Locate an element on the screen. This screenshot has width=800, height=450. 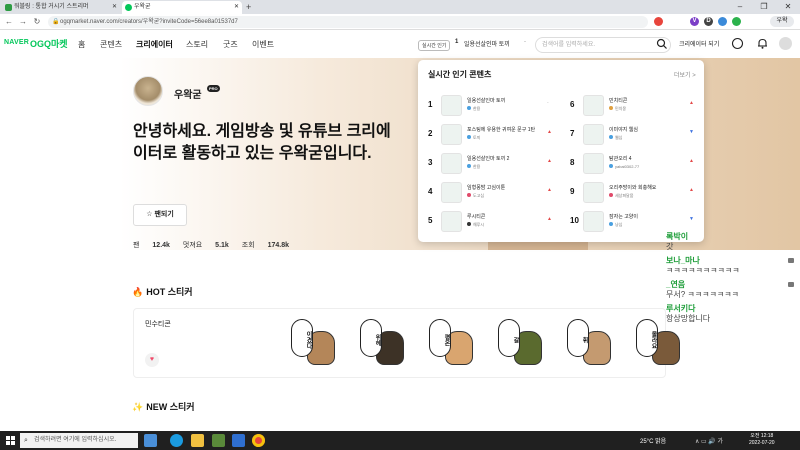
clock-date: 2022-07-20 is located at coordinates (762, 443).